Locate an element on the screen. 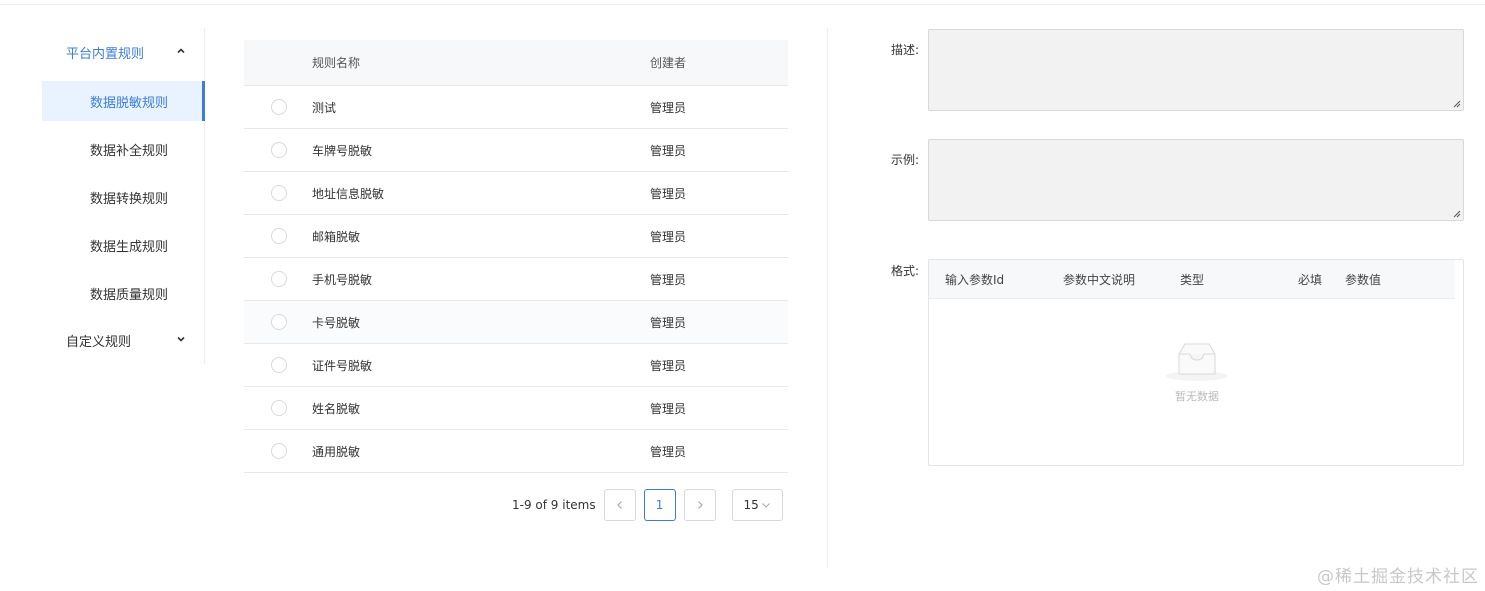 Image resolution: width=1485 pixels, height=591 pixels. menu-item-data-completion-rules: 数据补全规则 is located at coordinates (123, 149).